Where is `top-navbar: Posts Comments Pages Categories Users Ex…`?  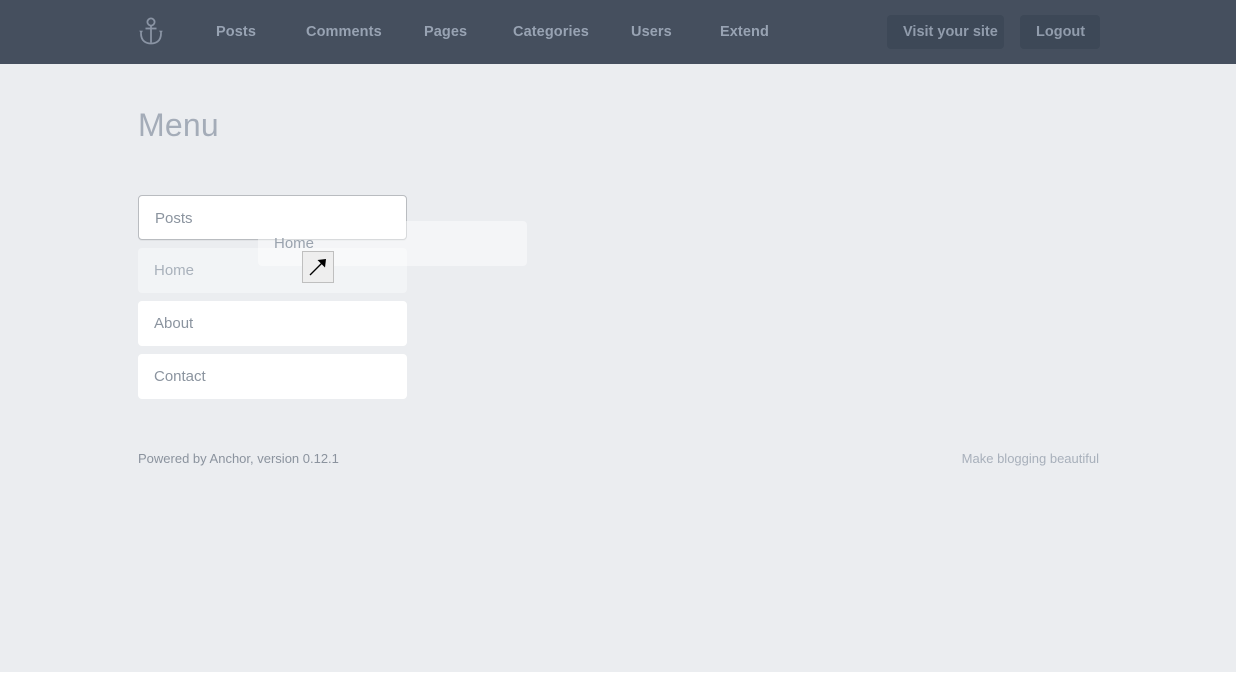 top-navbar: Posts Comments Pages Categories Users Ex… is located at coordinates (618, 32).